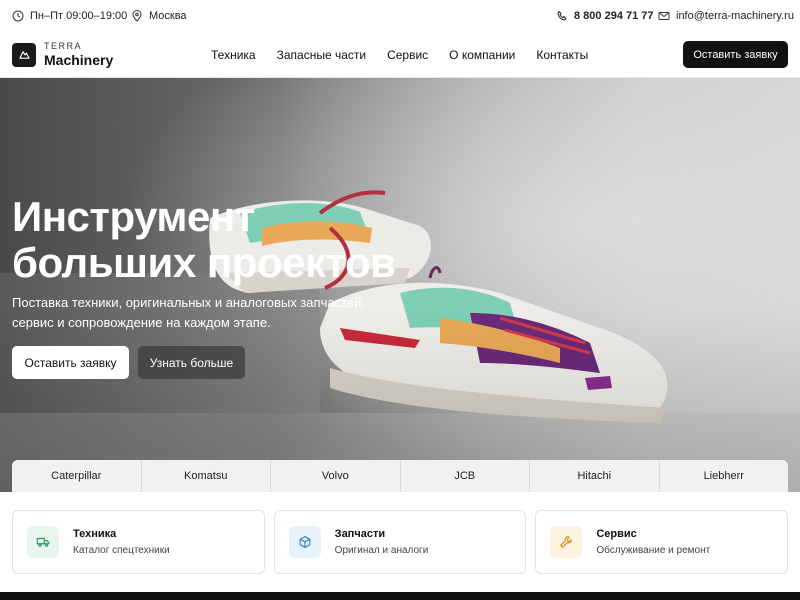 This screenshot has width=800, height=600. I want to click on brand-tab-volvo: Volvo, so click(336, 476).